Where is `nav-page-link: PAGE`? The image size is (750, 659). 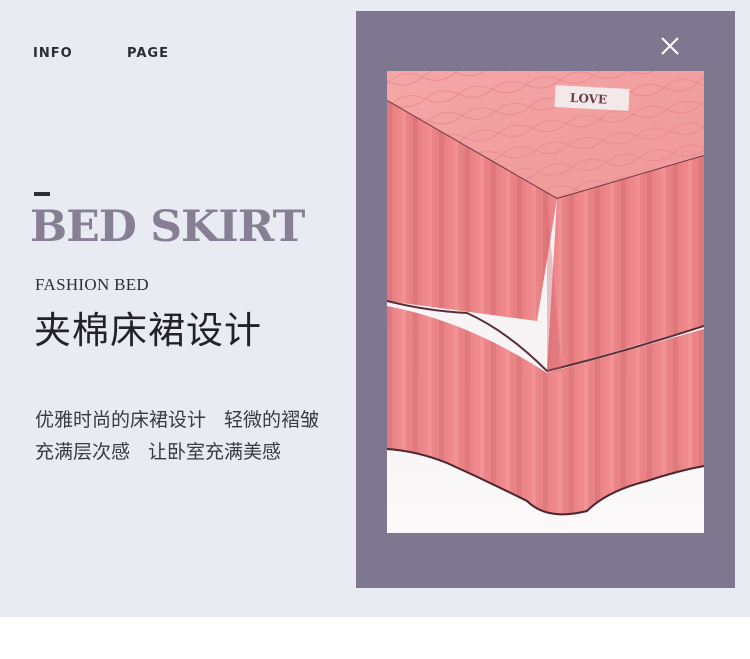
nav-page-link: PAGE is located at coordinates (148, 53).